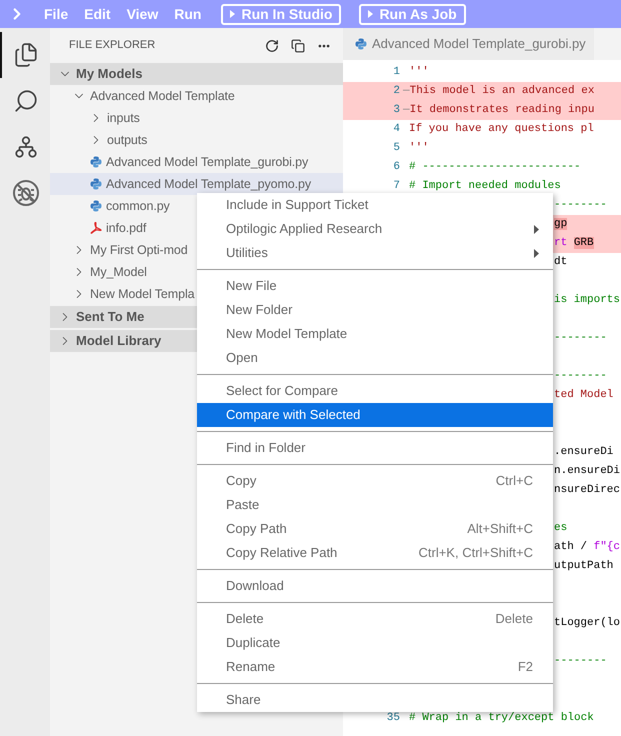 Image resolution: width=621 pixels, height=736 pixels. Describe the element at coordinates (196, 184) in the screenshot. I see `tree-item: Advanced Model Template_pyomo.py` at that location.